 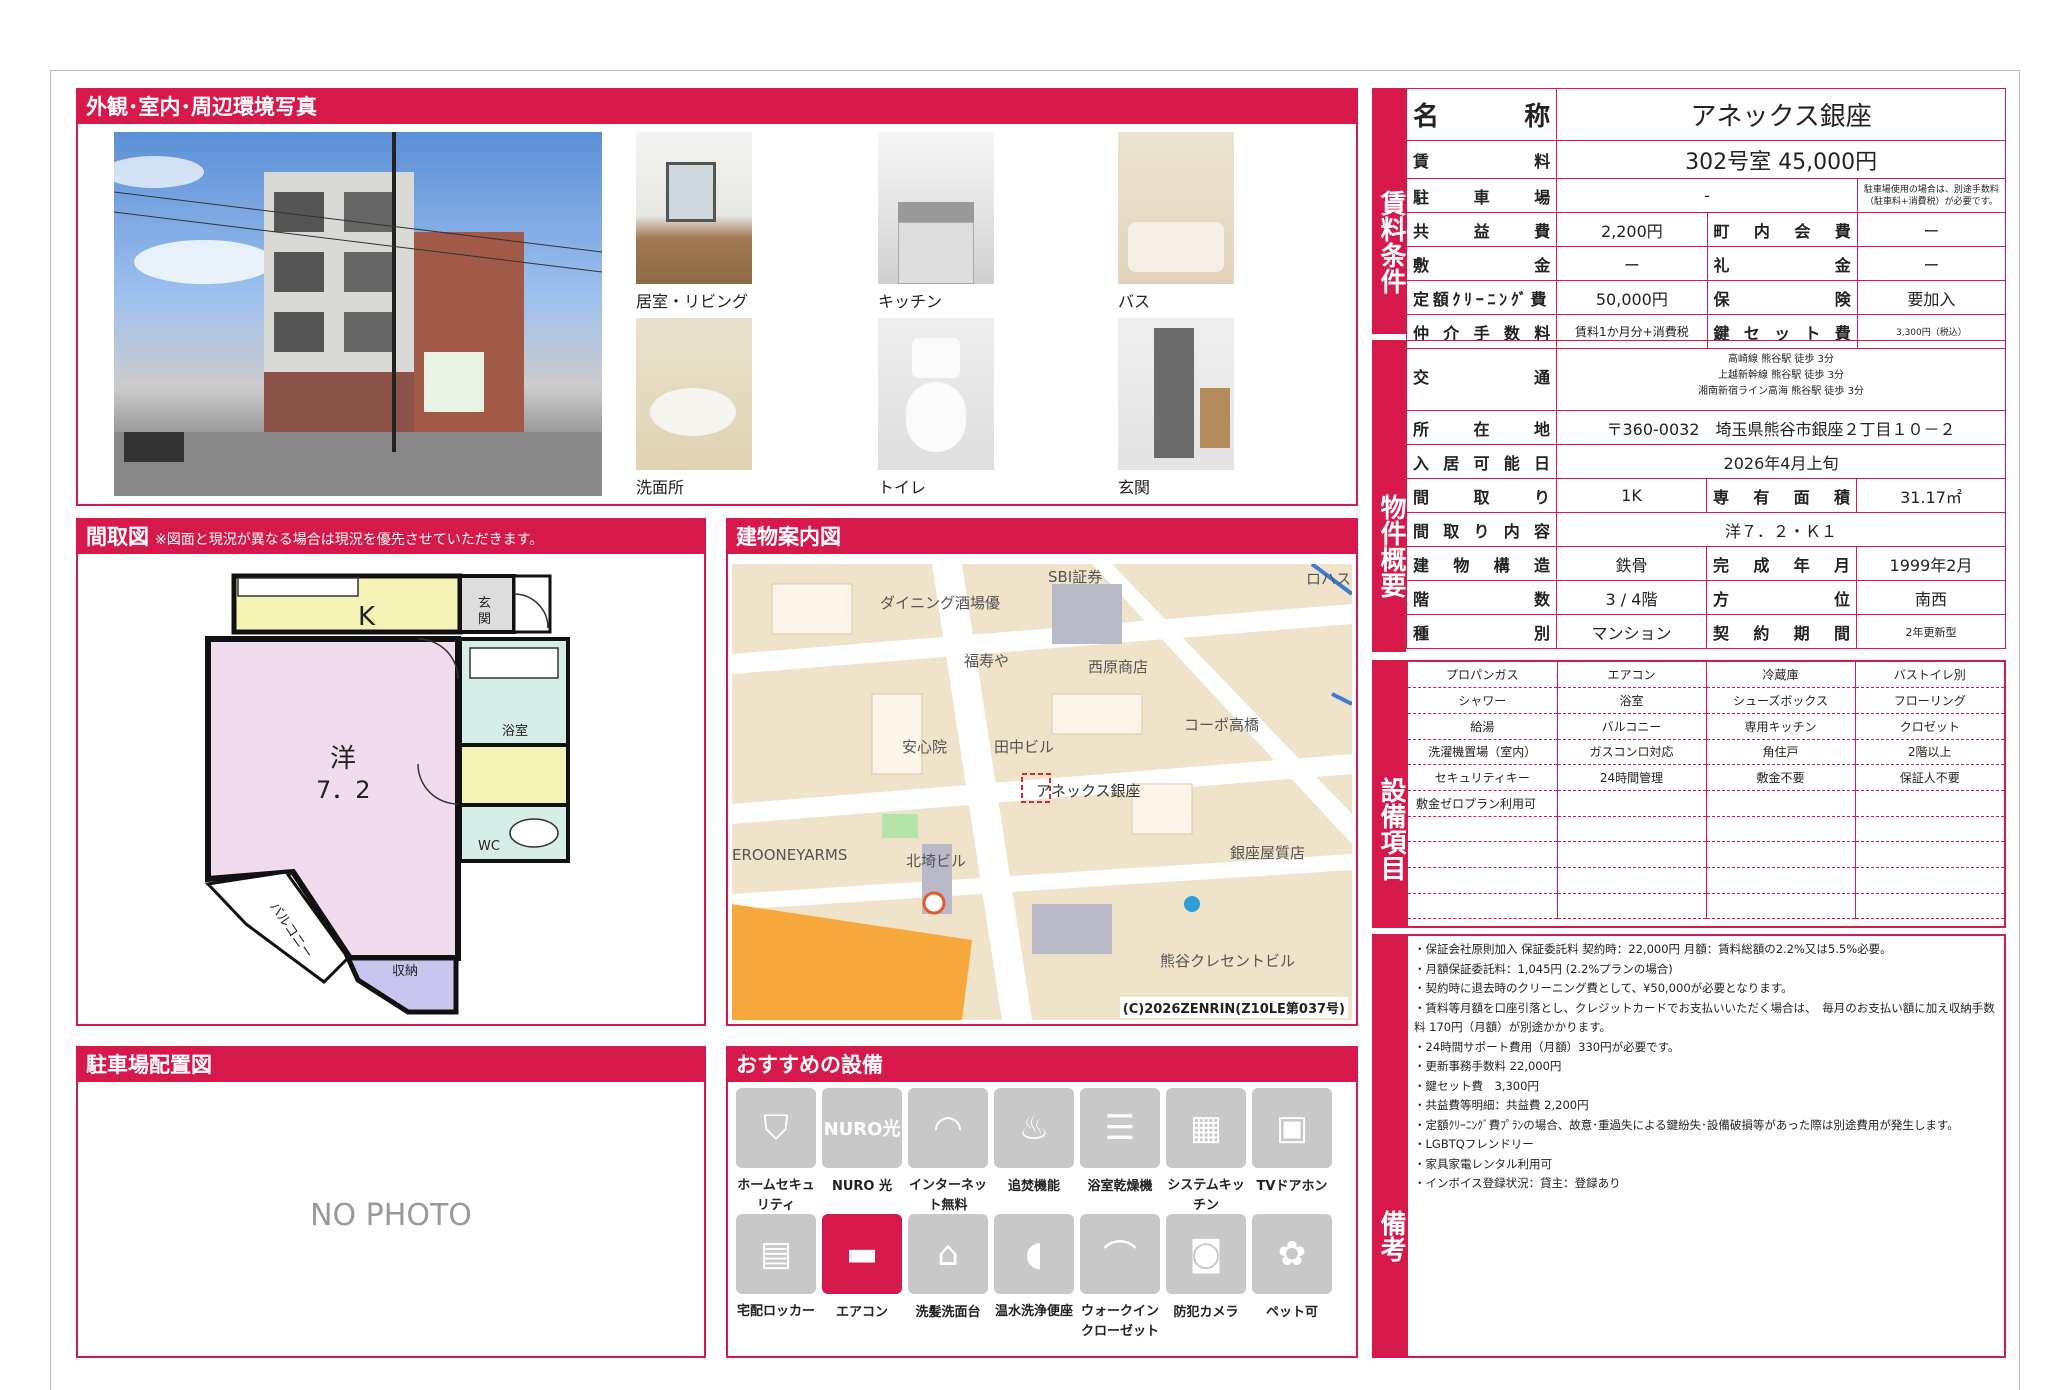 I want to click on key-money-value: ー, so click(x=1931, y=263).